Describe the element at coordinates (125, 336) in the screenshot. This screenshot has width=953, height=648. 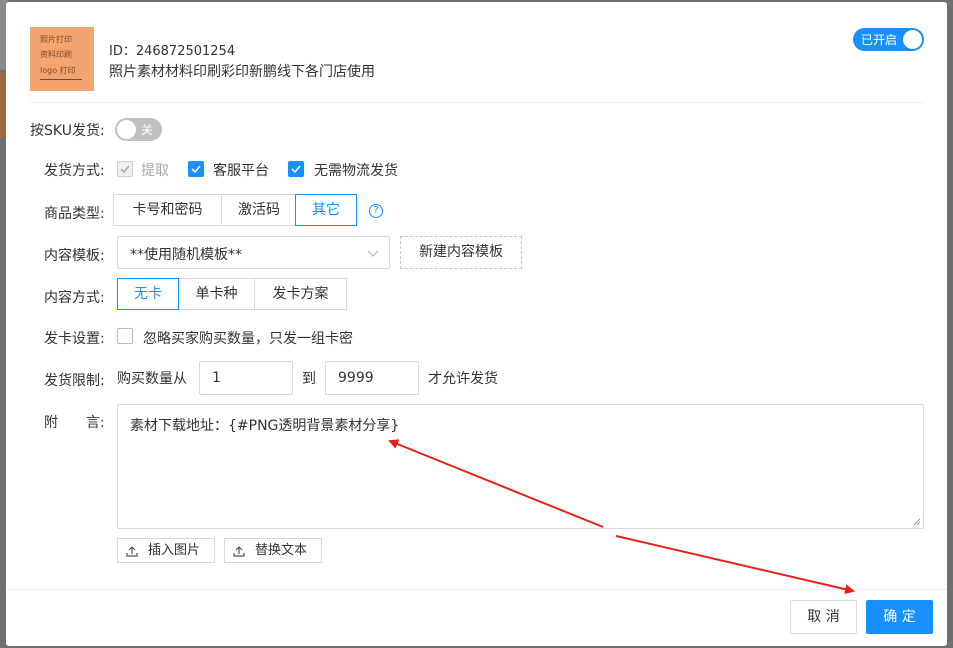
I see `checkbox-ignore-quantity` at that location.